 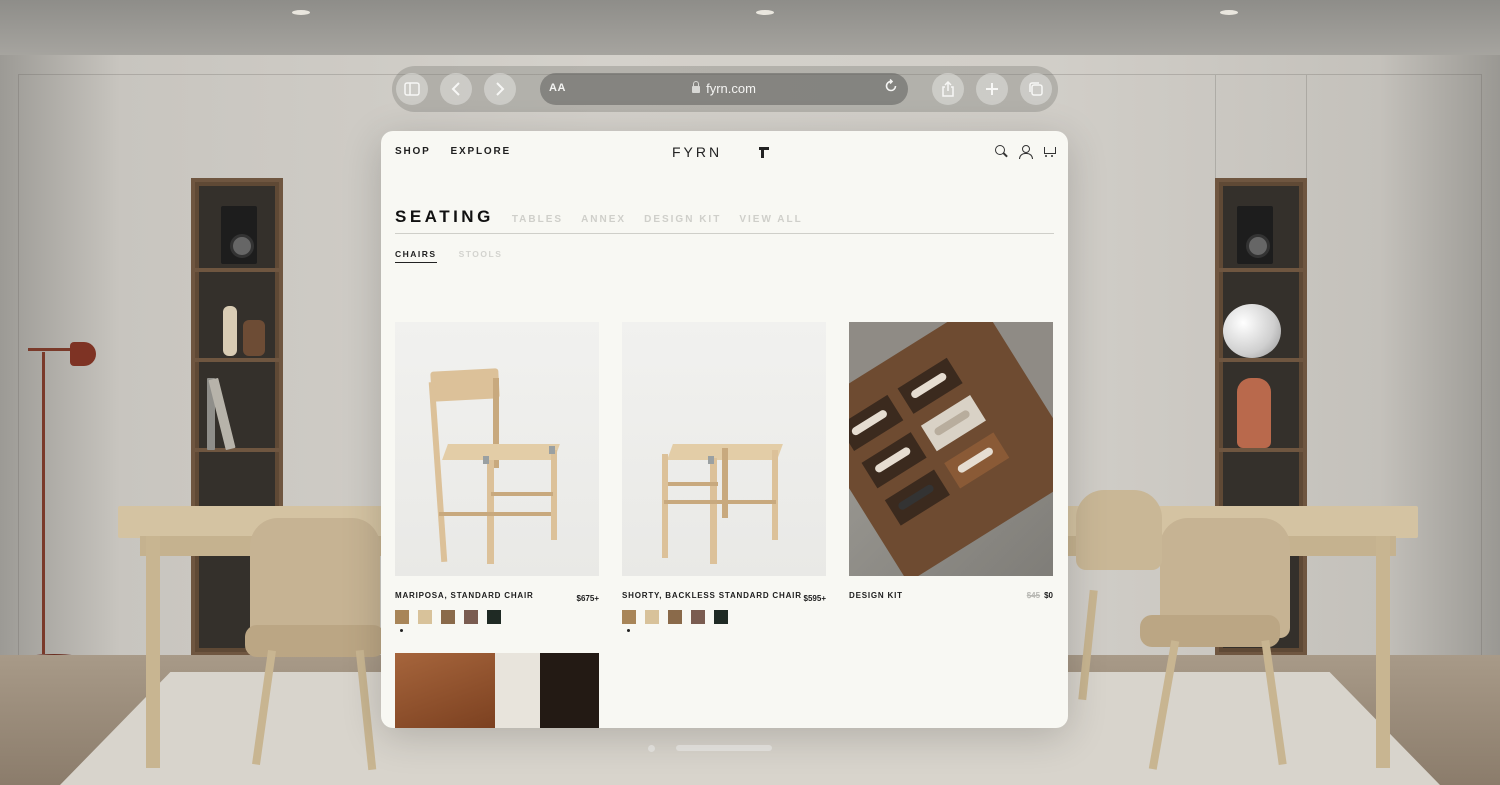 I want to click on sidebar-icon, so click(x=412, y=89).